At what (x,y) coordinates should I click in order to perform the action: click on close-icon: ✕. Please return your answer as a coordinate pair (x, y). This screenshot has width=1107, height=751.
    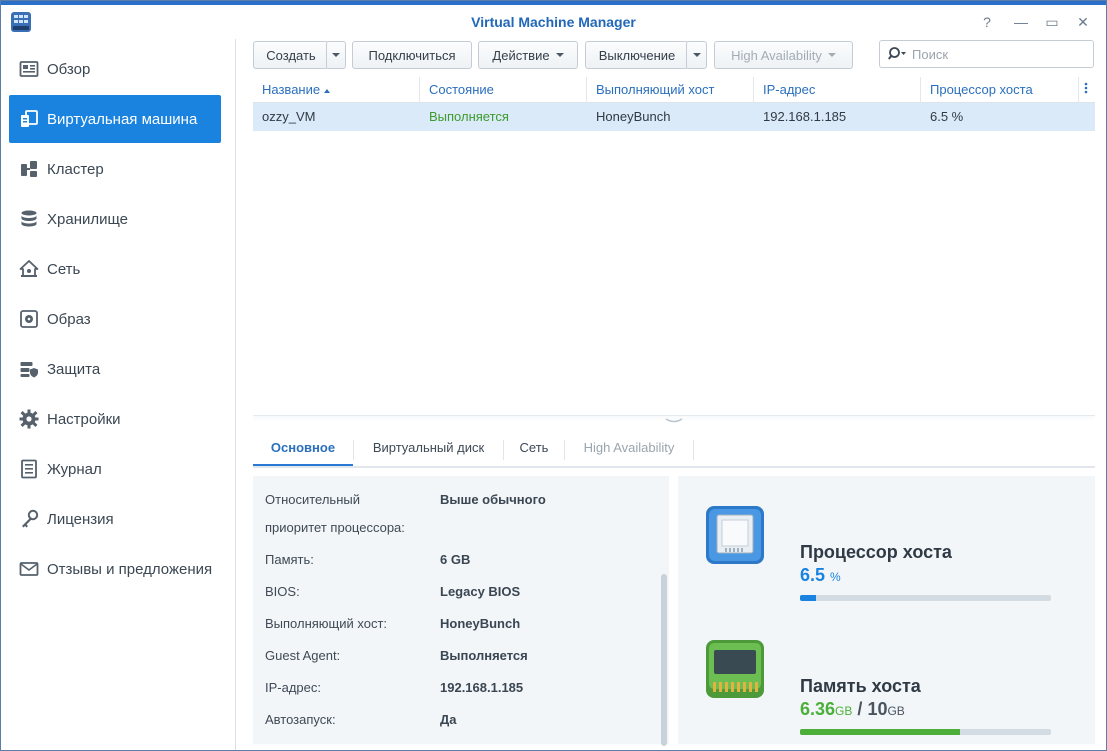
    Looking at the image, I should click on (1083, 22).